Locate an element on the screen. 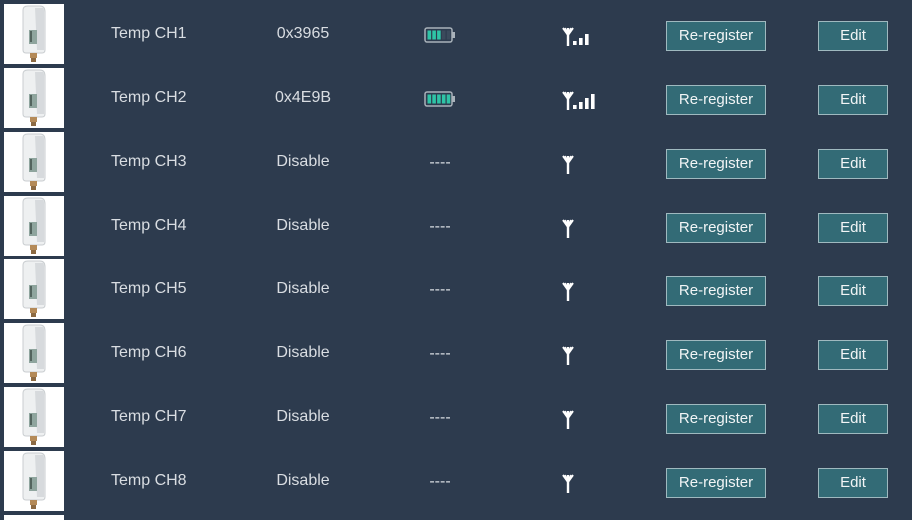 This screenshot has width=912, height=520. channel-row: Temp CH7 Disable ---- Re-register Edit is located at coordinates (456, 417).